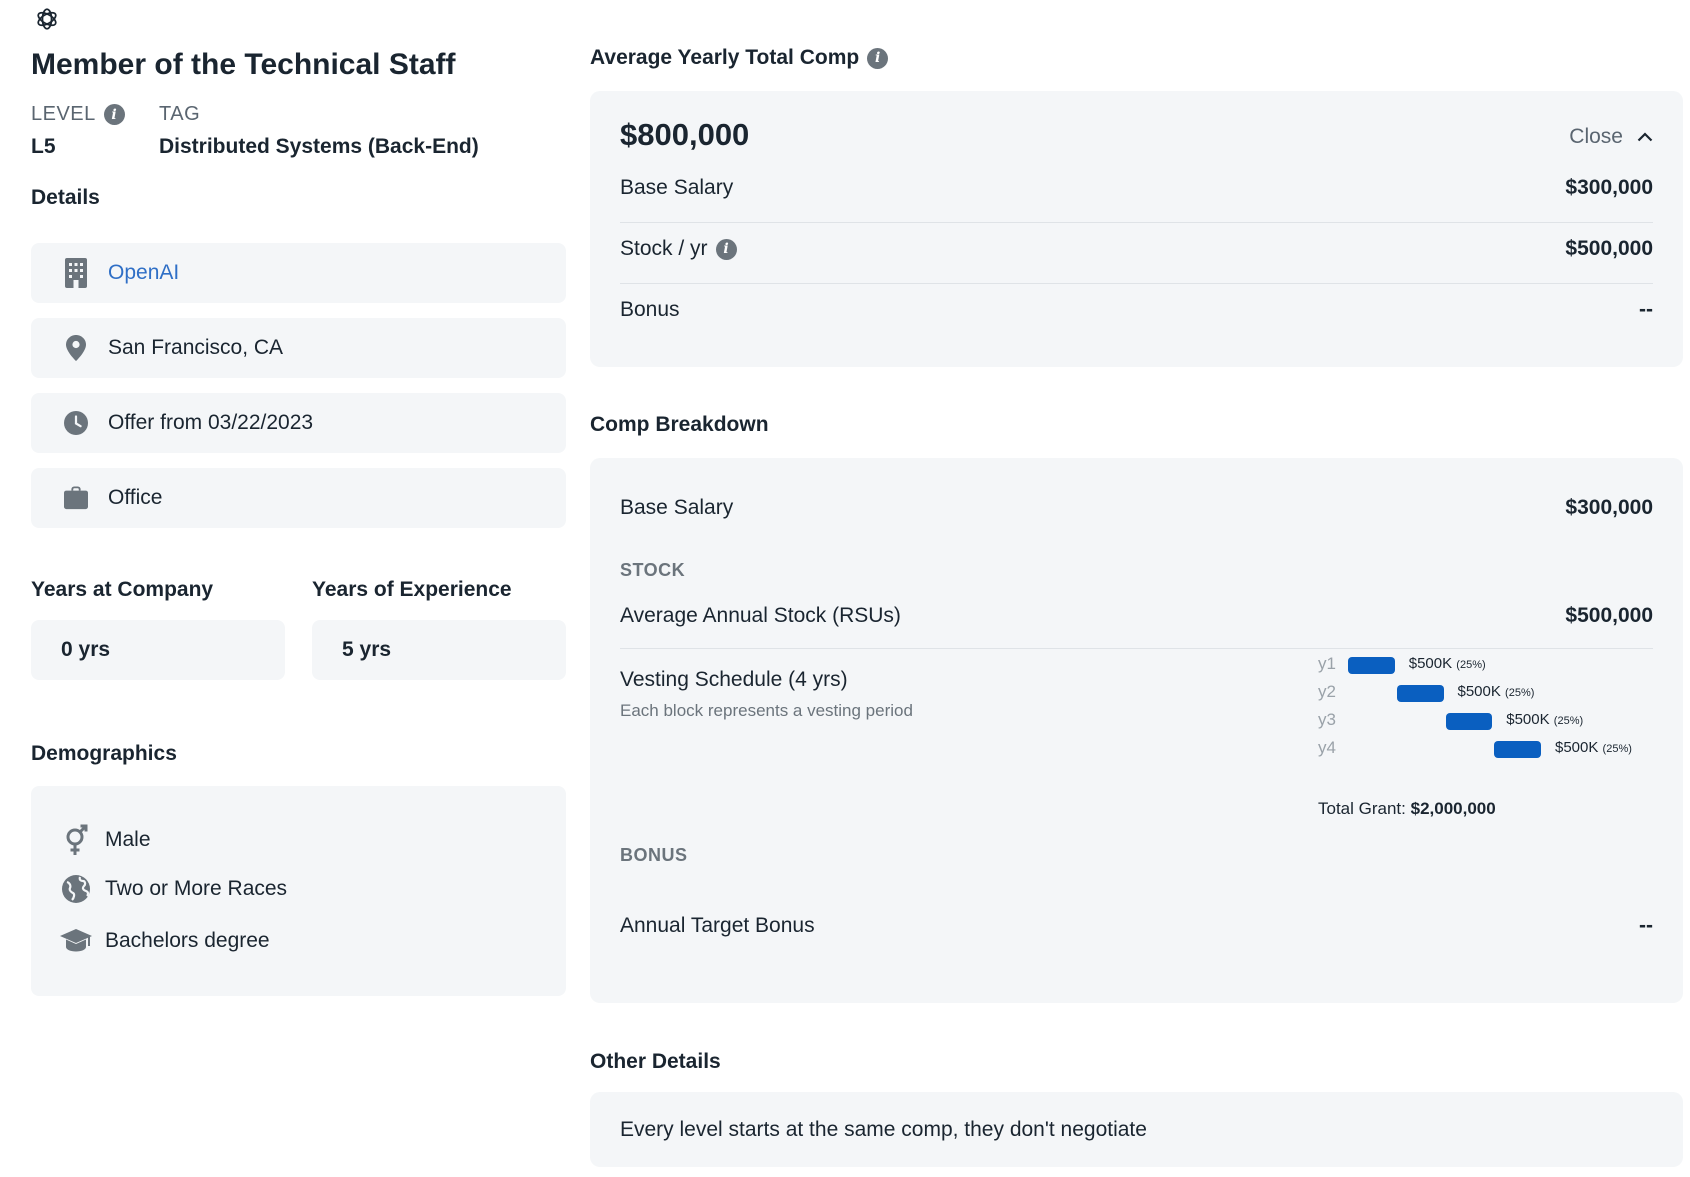  Describe the element at coordinates (187, 940) in the screenshot. I see `education-text: Bachelors degree` at that location.